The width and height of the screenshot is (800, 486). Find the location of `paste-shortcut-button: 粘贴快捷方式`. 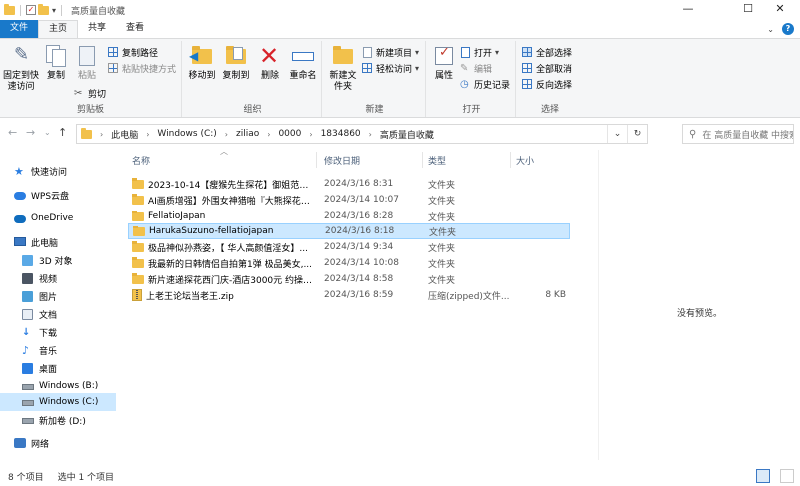

paste-shortcut-button: 粘贴快捷方式 is located at coordinates (142, 68).